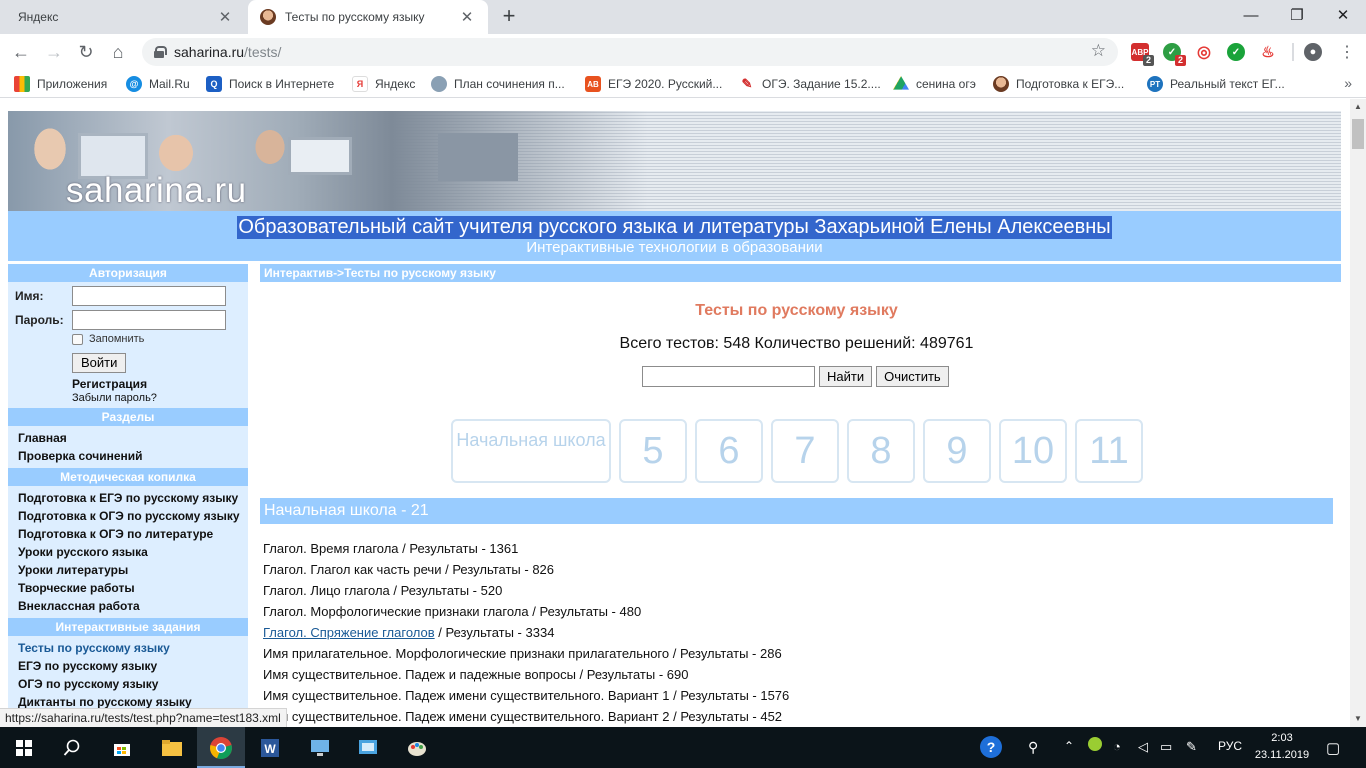 The image size is (1366, 768). I want to click on login-button: Войти, so click(99, 363).